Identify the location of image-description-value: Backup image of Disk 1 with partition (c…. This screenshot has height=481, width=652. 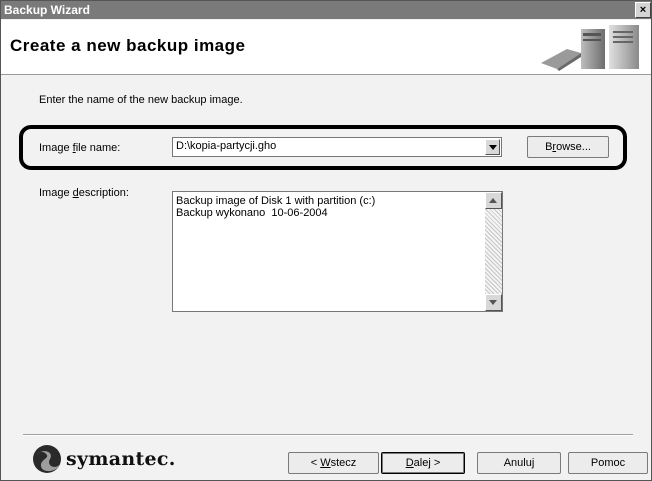
(275, 207).